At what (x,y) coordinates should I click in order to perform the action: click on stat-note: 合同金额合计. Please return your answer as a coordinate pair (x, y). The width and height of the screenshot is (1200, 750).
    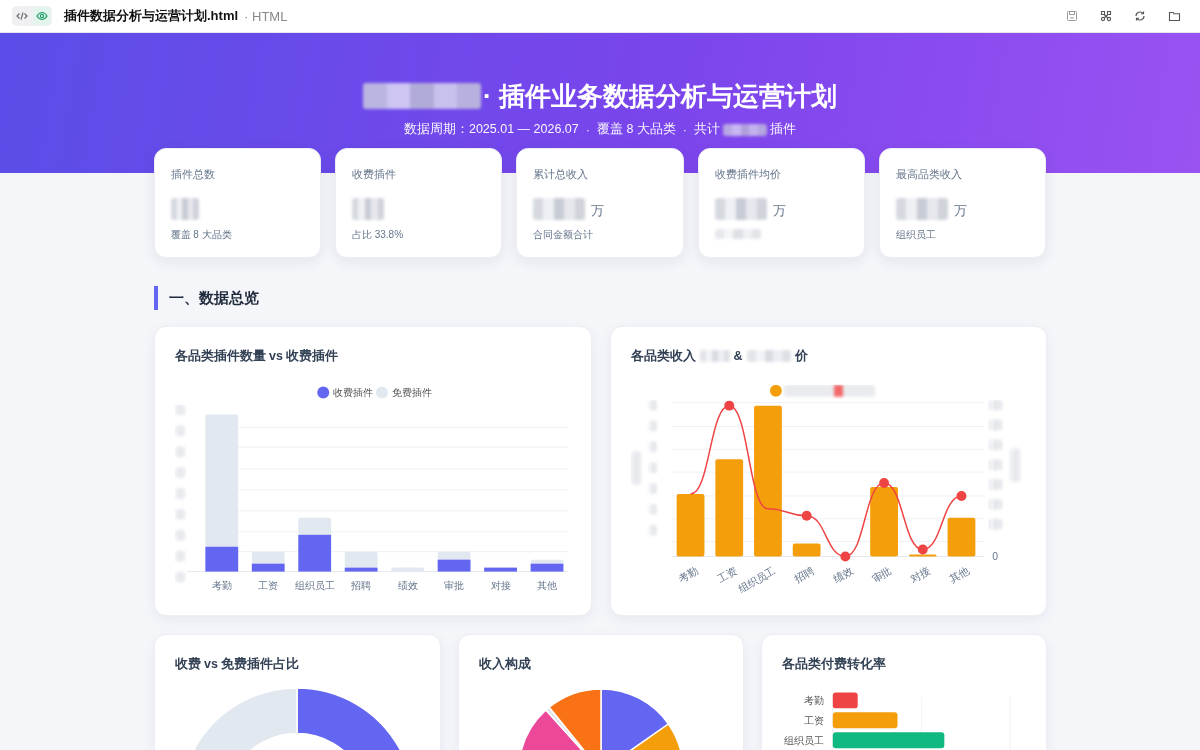
    Looking at the image, I should click on (563, 234).